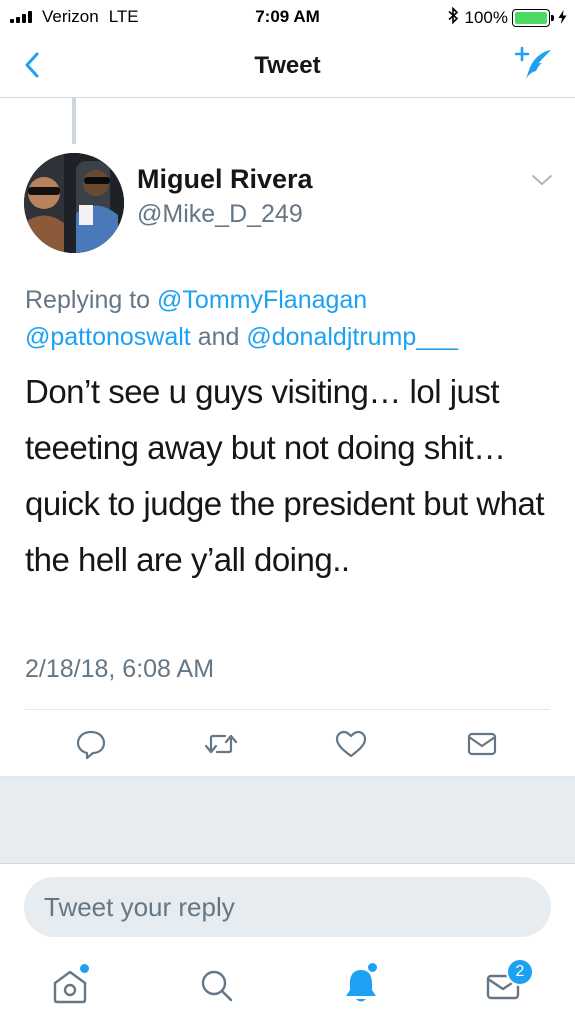  I want to click on divider, so click(287, 709).